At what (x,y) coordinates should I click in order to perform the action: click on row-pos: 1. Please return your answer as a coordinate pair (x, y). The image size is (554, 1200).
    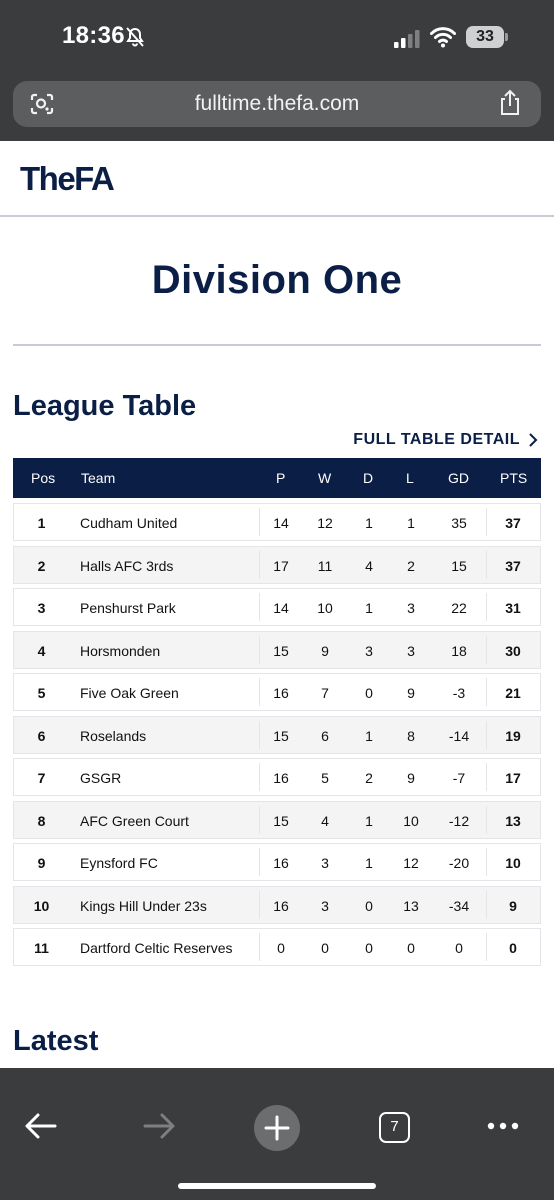
    Looking at the image, I should click on (41, 523).